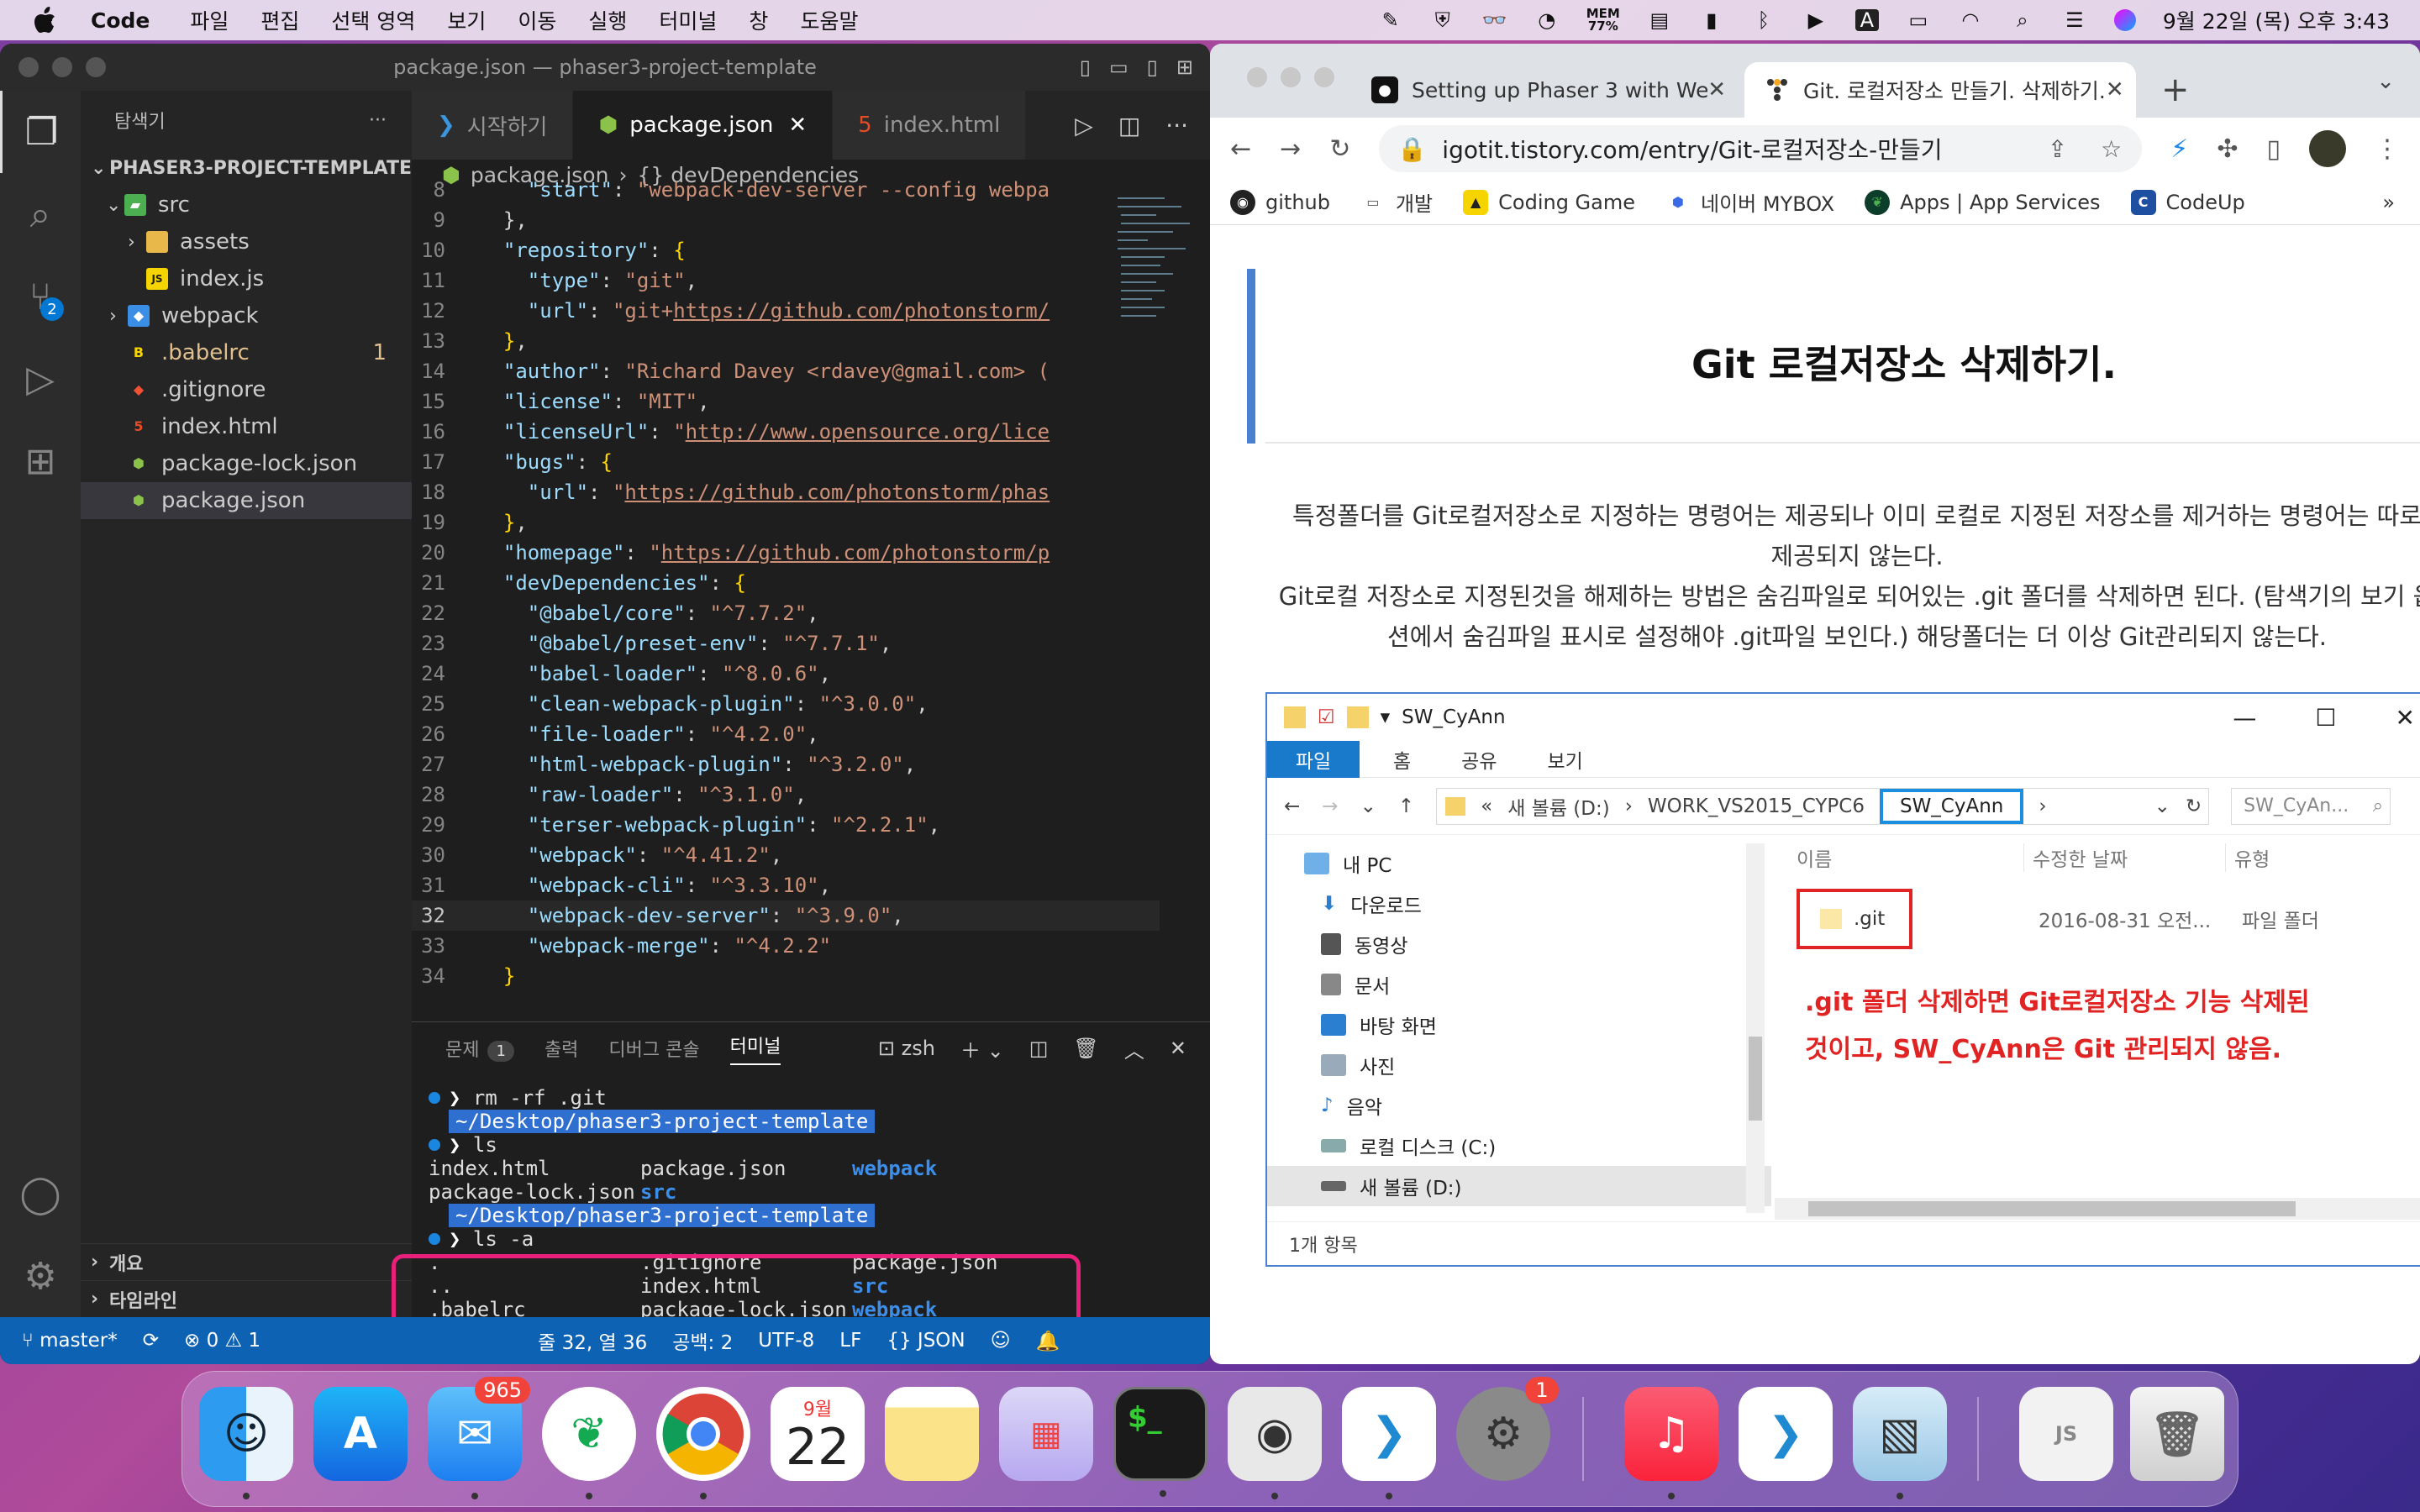  I want to click on toggle-secondary-sidebar-icon: ▯, so click(1152, 67).